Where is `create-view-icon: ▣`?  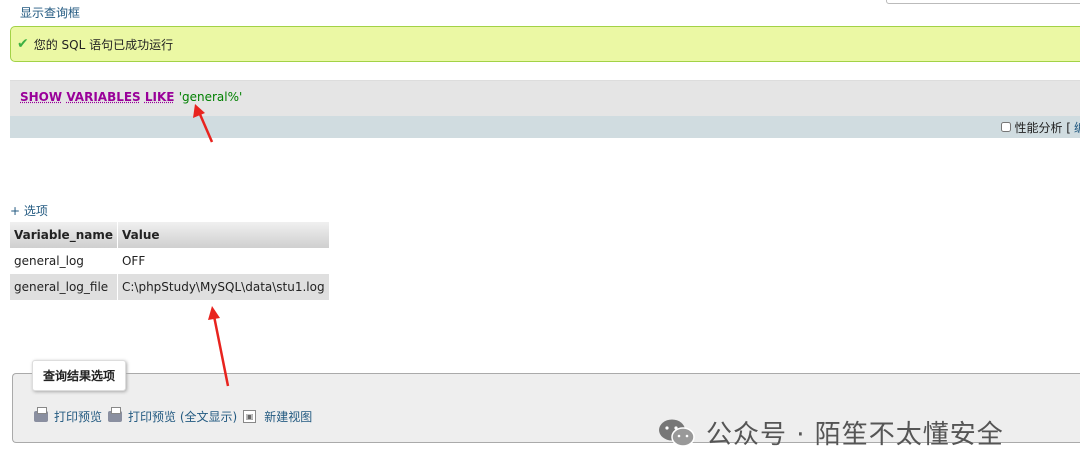
create-view-icon: ▣ is located at coordinates (250, 416).